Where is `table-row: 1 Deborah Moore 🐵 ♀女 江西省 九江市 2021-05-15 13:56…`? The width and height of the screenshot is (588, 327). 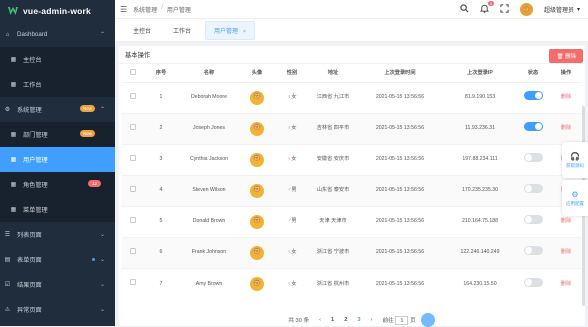
table-row: 1 Deborah Moore 🐵 ♀女 江西省 九江市 2021-05-15 13:56… is located at coordinates (352, 97).